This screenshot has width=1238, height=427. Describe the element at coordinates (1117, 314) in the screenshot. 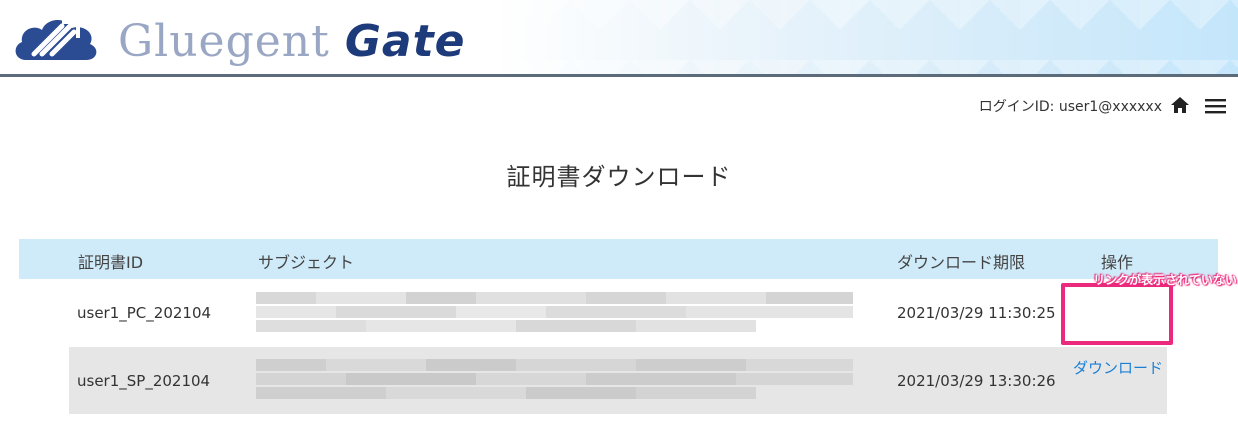

I see `annotation-highlight-box` at that location.